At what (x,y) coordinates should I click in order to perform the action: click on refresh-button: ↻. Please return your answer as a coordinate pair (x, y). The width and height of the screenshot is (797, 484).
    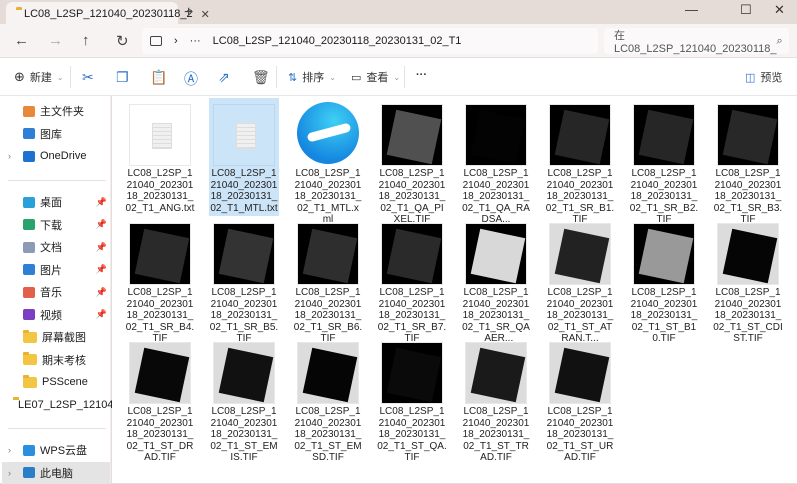
    Looking at the image, I should click on (122, 41).